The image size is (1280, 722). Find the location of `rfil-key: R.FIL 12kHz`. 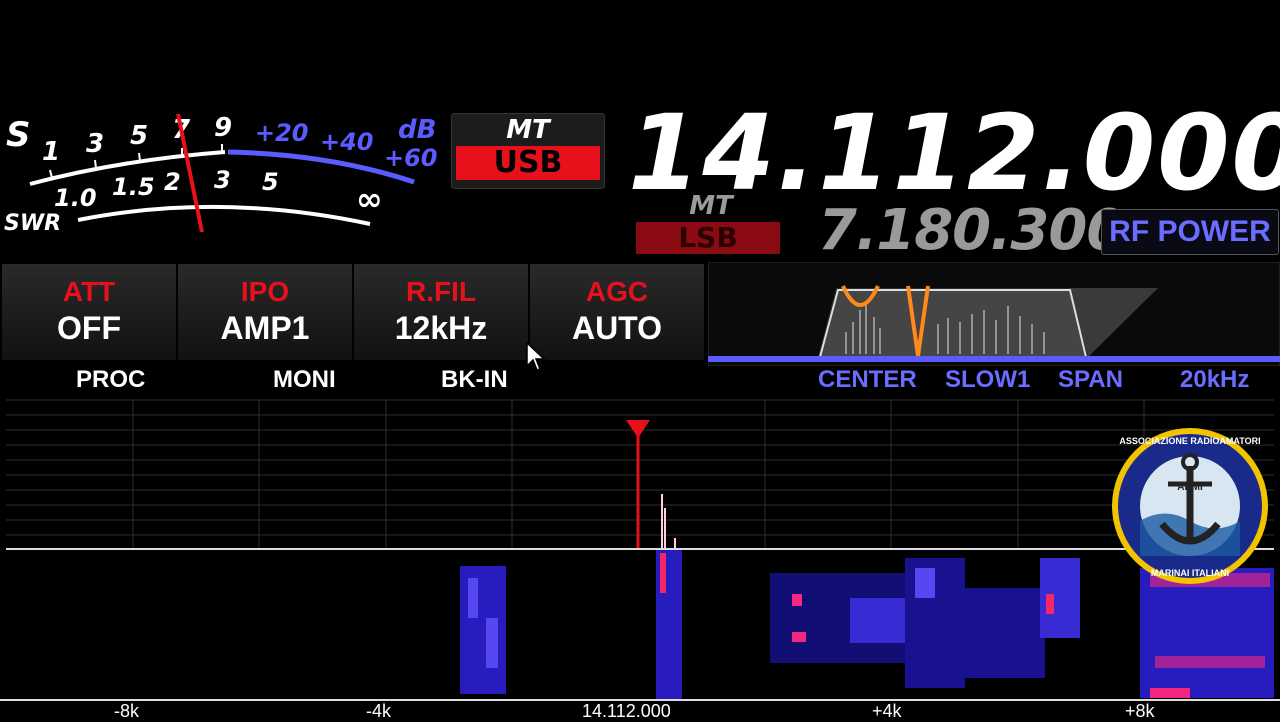

rfil-key: R.FIL 12kHz is located at coordinates (442, 312).